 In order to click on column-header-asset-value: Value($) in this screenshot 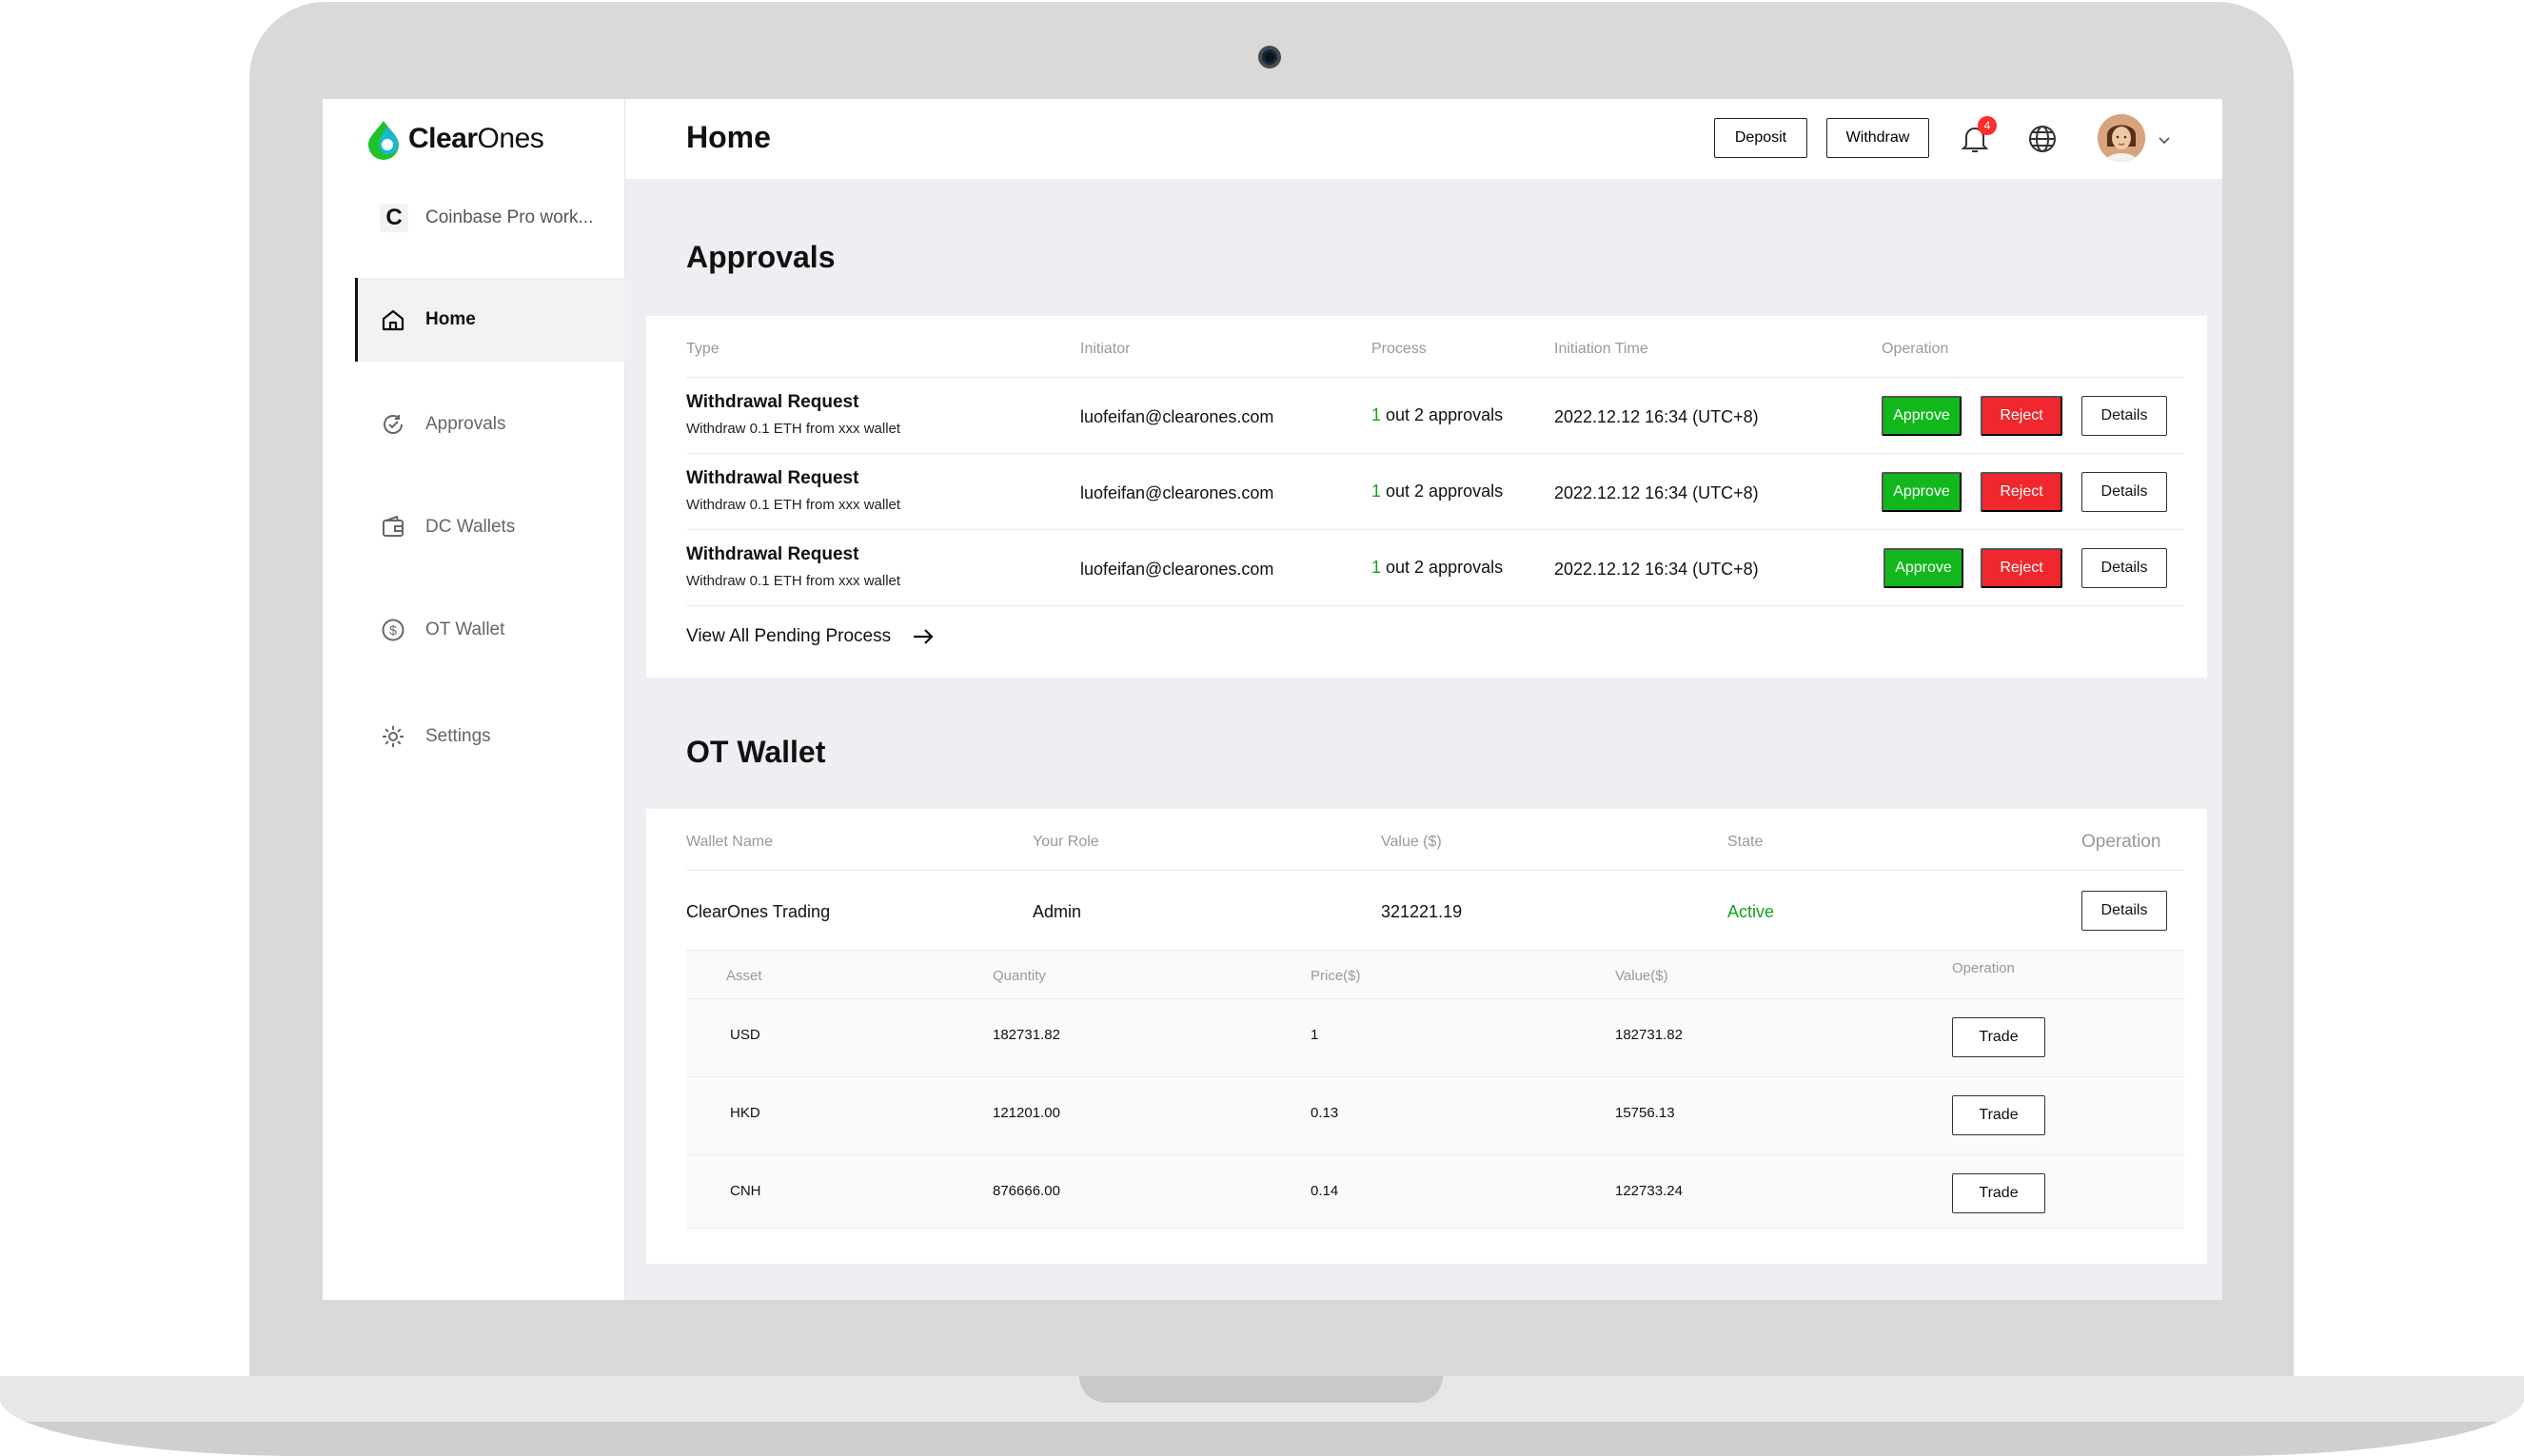, I will do `click(1641, 976)`.